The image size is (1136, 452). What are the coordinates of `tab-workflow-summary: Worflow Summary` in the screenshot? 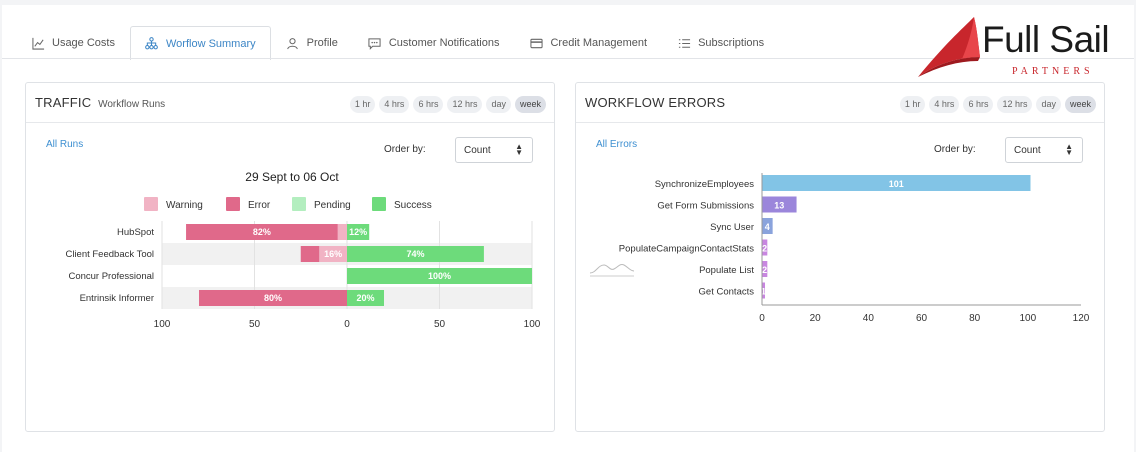 It's located at (200, 43).